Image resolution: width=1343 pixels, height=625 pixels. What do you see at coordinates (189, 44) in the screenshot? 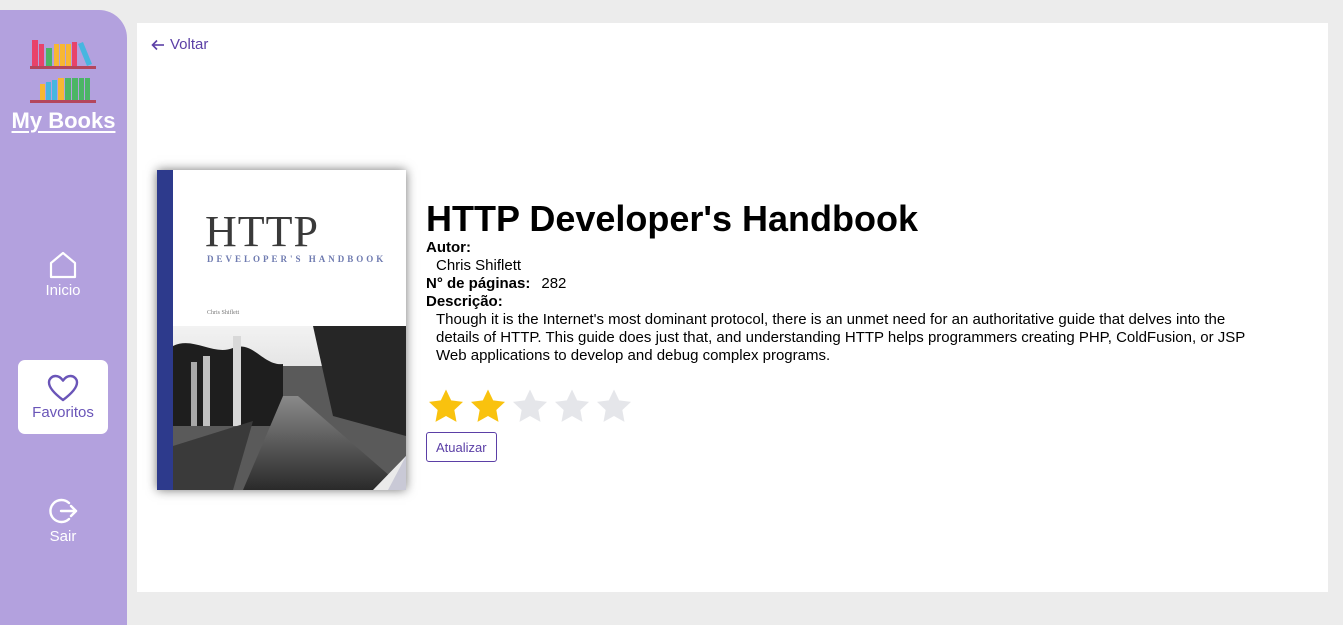
I see `back-label: Voltar` at bounding box center [189, 44].